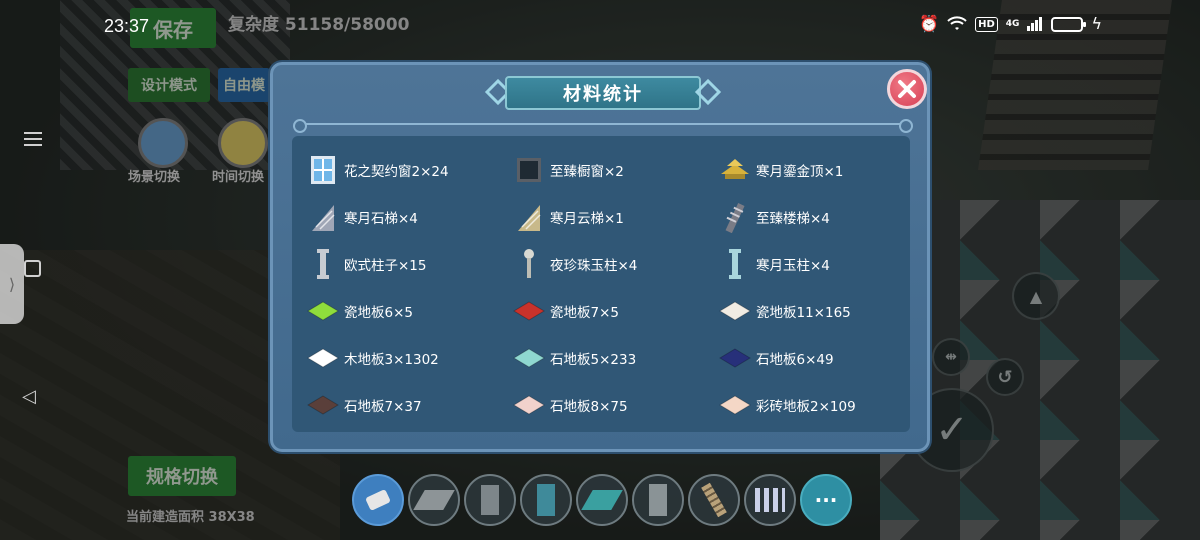 The height and width of the screenshot is (540, 1200). What do you see at coordinates (957, 23) in the screenshot?
I see `wifi-icon` at bounding box center [957, 23].